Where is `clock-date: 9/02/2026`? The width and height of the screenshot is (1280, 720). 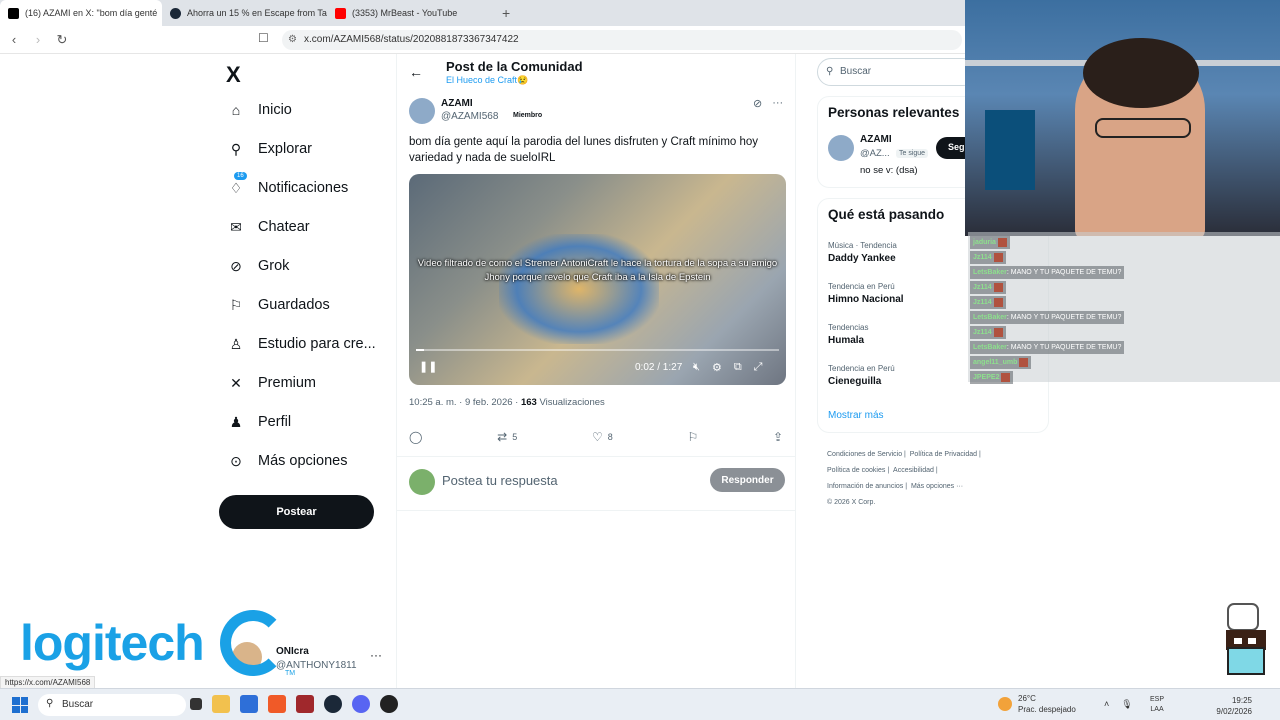
clock-date: 9/02/2026 is located at coordinates (1234, 711).